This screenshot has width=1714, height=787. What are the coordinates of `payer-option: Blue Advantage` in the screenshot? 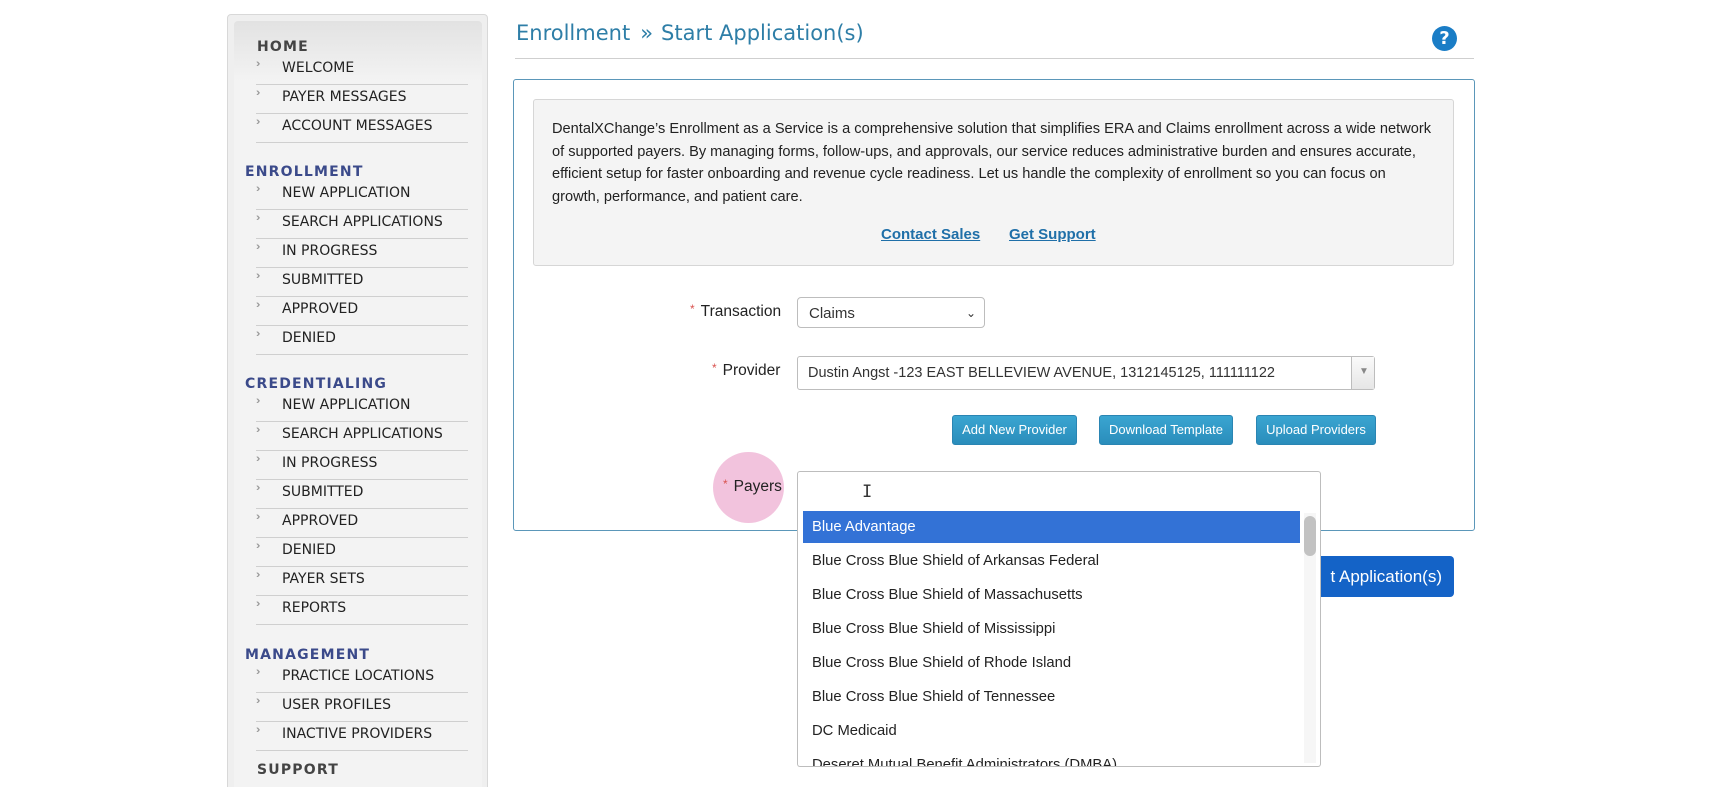 It's located at (1051, 527).